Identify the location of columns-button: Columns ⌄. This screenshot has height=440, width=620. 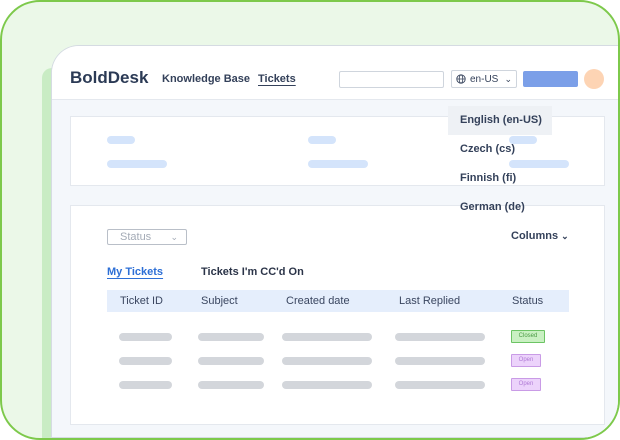
(540, 236).